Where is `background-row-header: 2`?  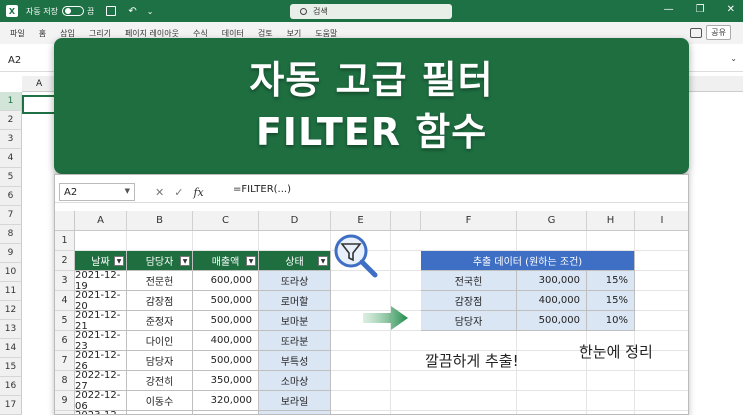
background-row-header: 2 is located at coordinates (11, 120).